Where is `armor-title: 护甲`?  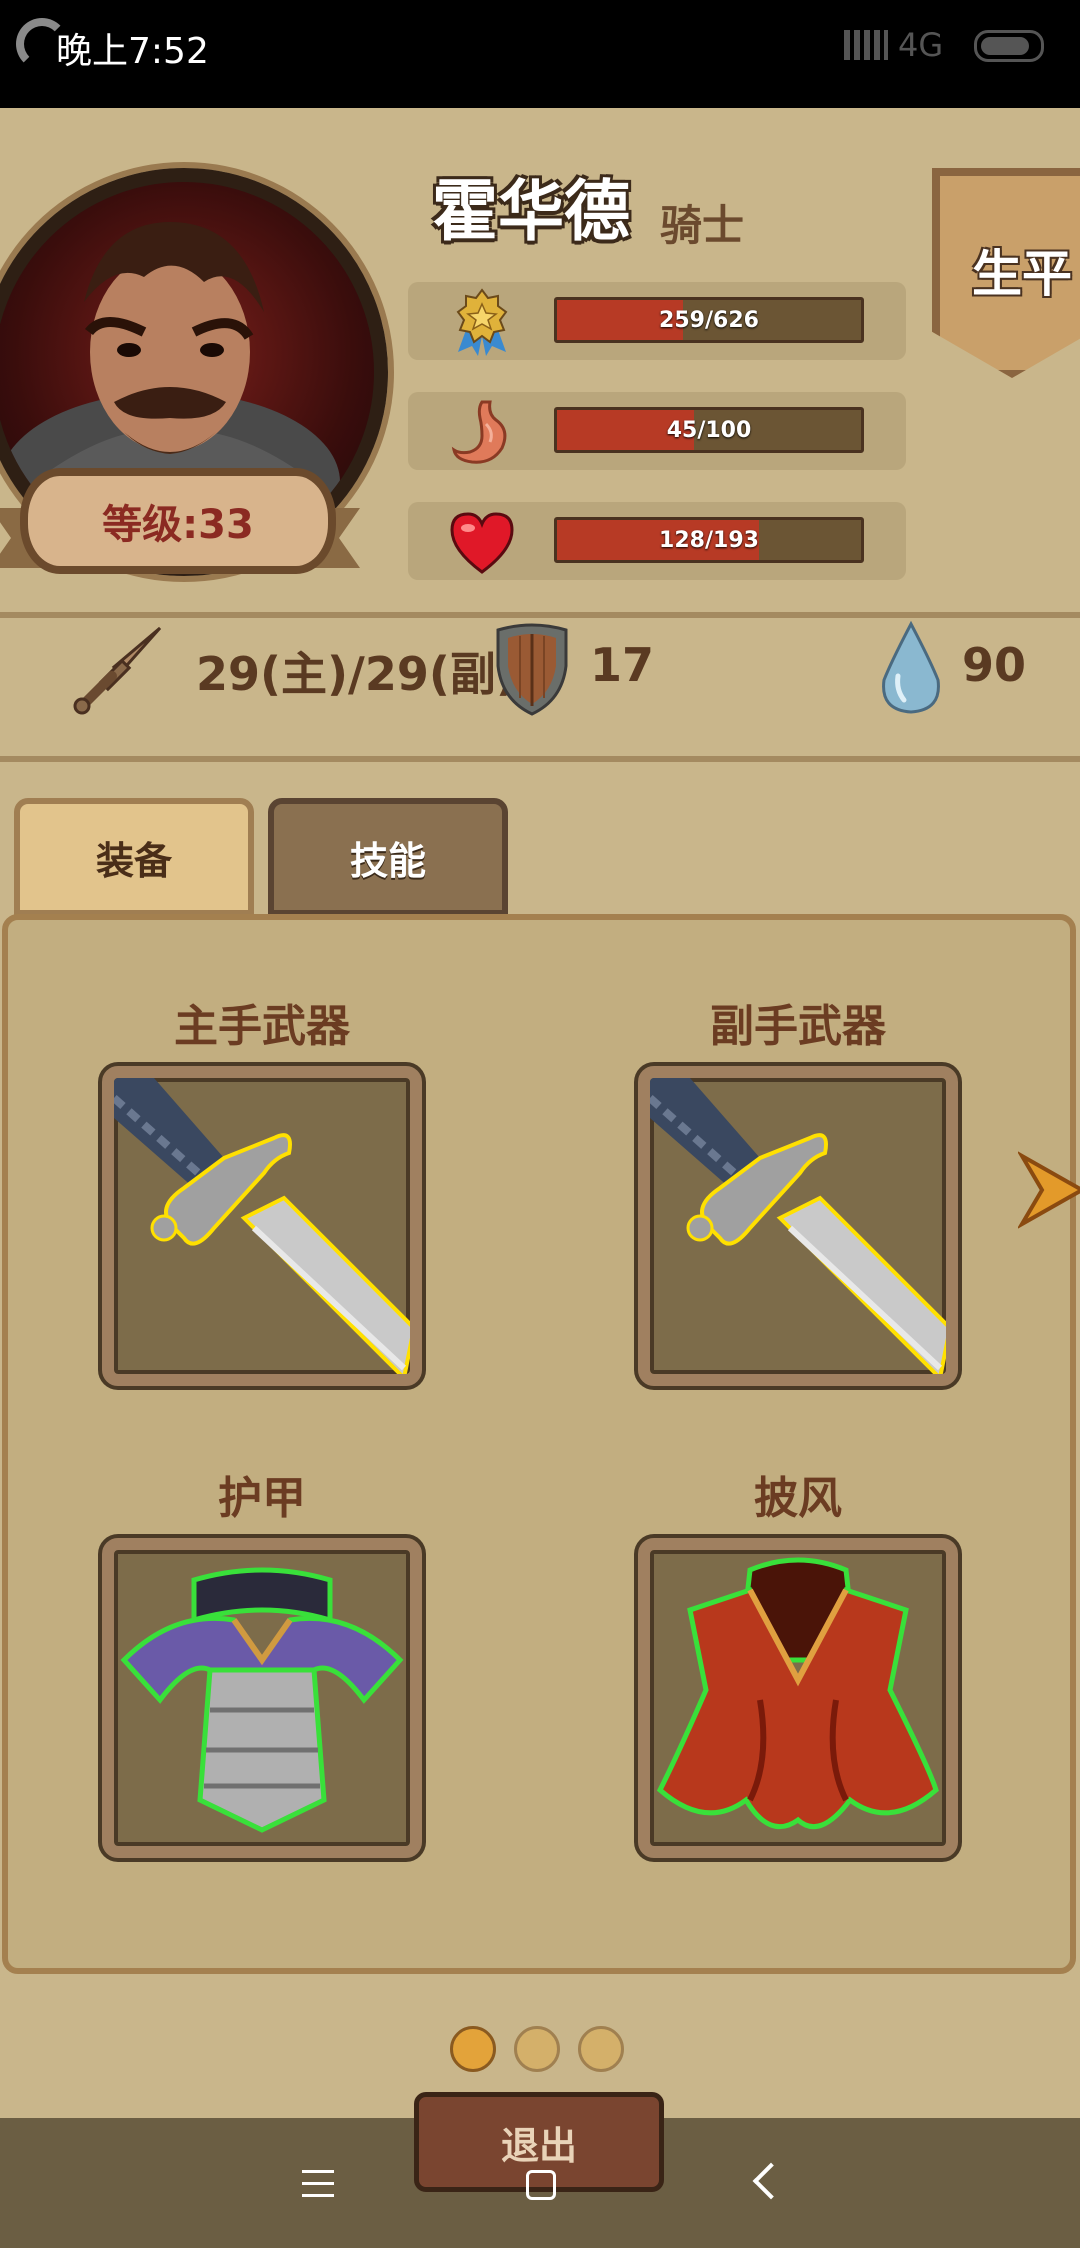
armor-title: 护甲 is located at coordinates (262, 1498).